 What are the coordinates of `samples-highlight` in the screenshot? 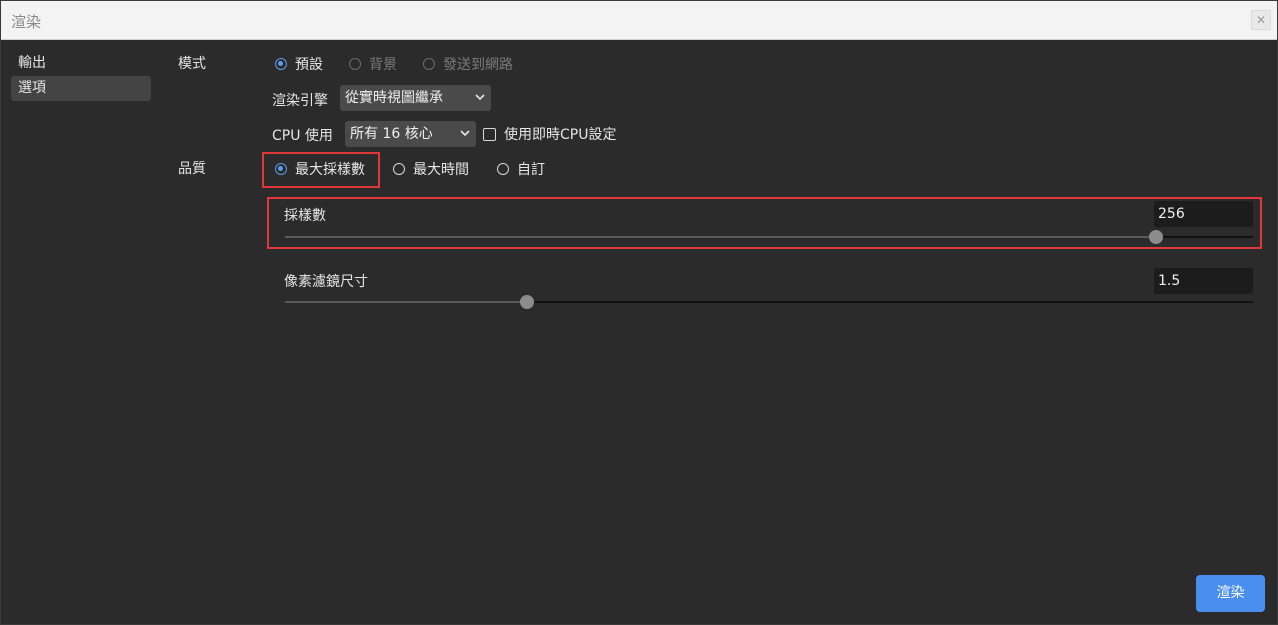 It's located at (764, 223).